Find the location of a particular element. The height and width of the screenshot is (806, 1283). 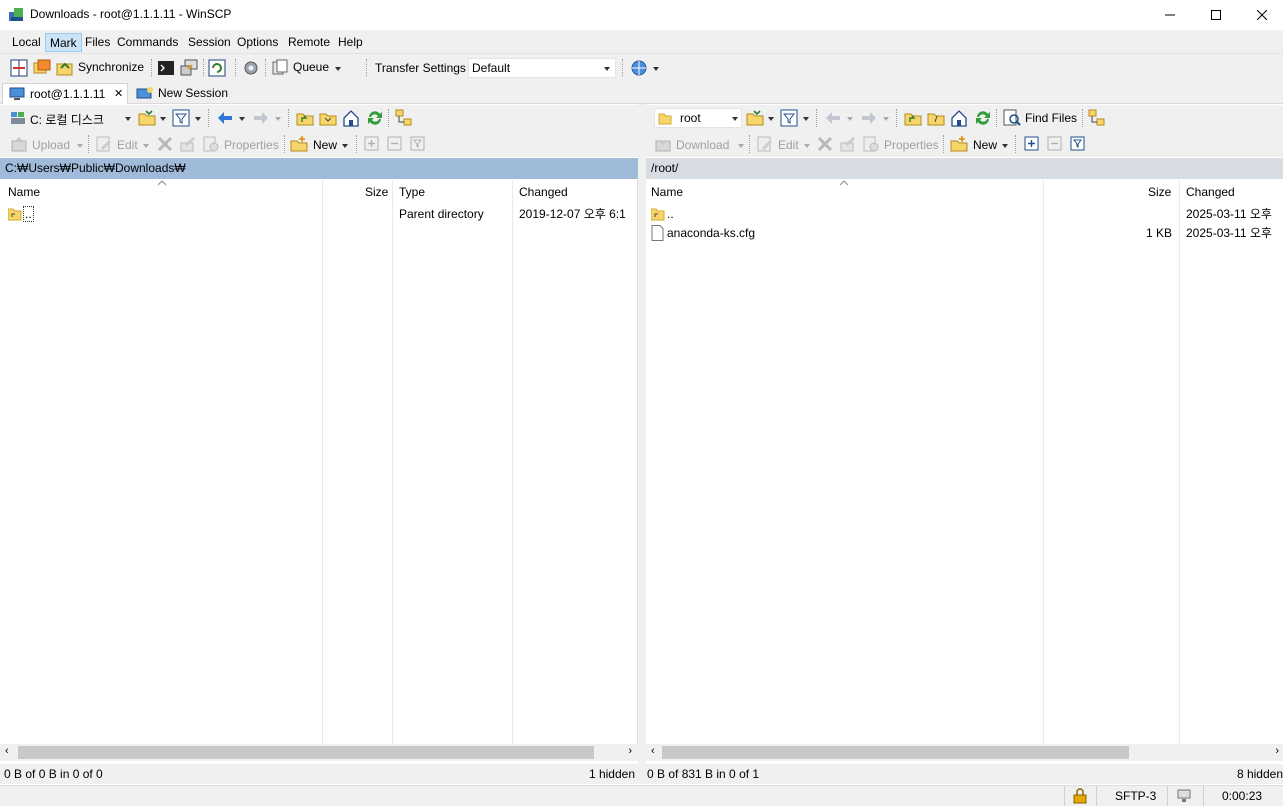

local-horizontal-scrollbar: ‹ › is located at coordinates (319, 752).